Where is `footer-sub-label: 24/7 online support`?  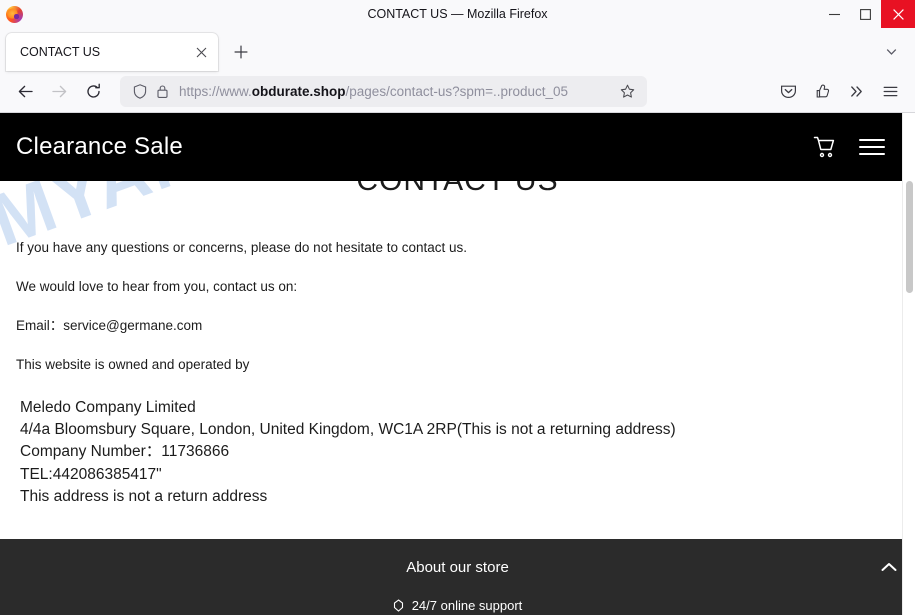
footer-sub-label: 24/7 online support is located at coordinates (467, 605).